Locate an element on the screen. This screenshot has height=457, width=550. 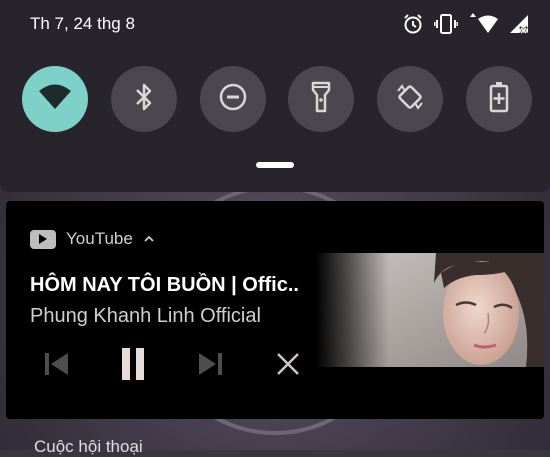
previous-button is located at coordinates (56, 366).